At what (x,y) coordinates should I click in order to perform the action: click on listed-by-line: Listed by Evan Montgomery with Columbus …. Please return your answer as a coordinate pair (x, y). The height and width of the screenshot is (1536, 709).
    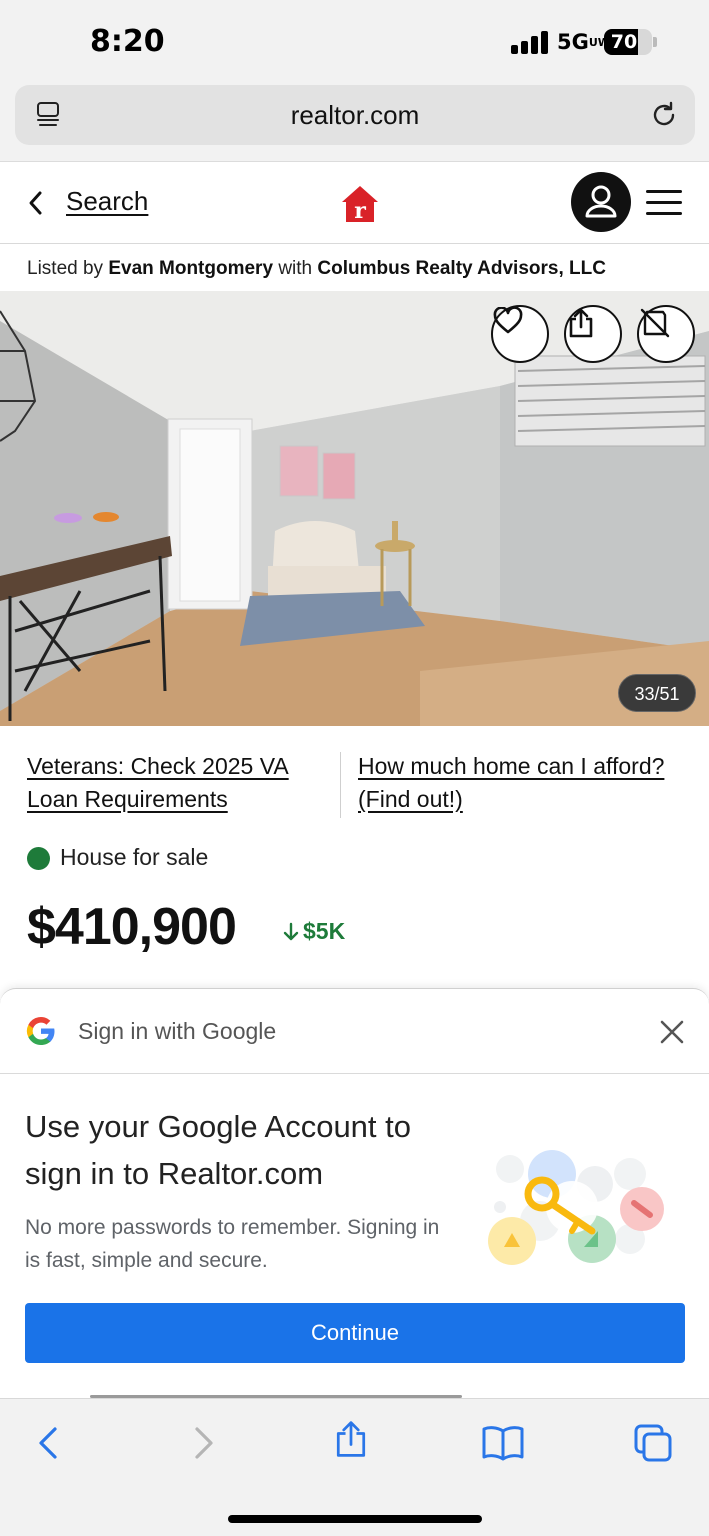
    Looking at the image, I should click on (316, 269).